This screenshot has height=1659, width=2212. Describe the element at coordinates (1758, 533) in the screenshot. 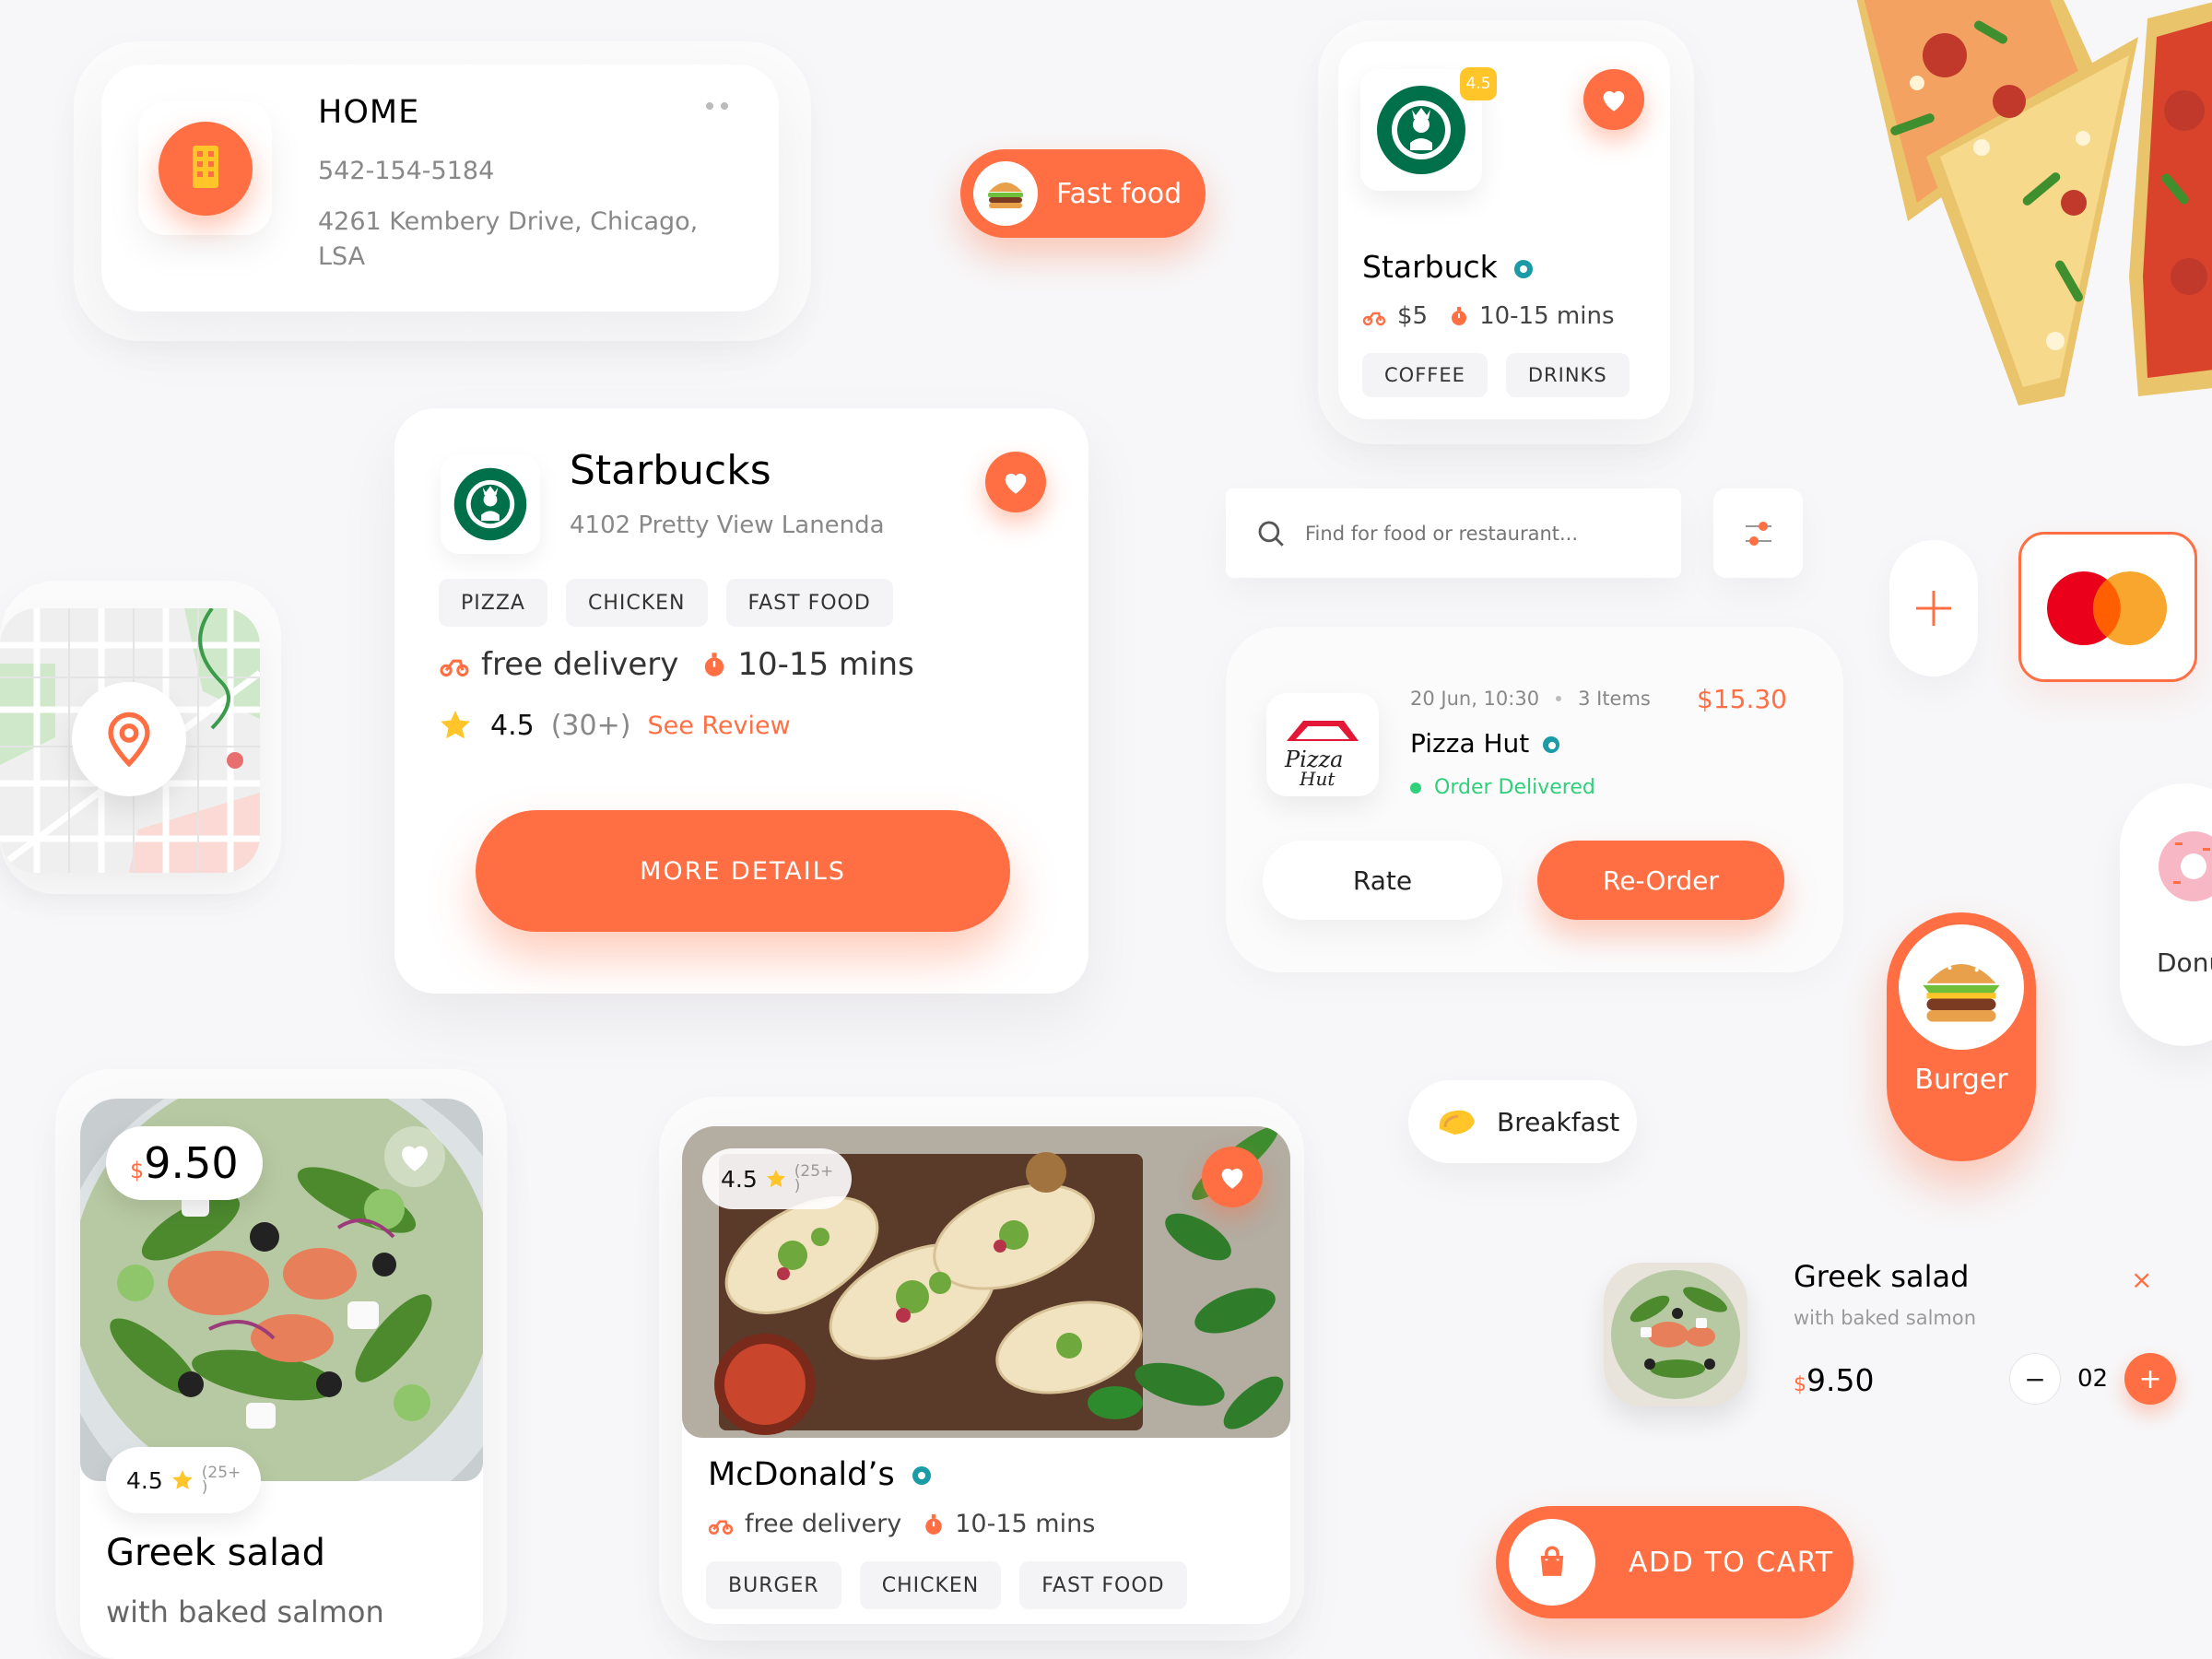

I see `filter-button` at that location.